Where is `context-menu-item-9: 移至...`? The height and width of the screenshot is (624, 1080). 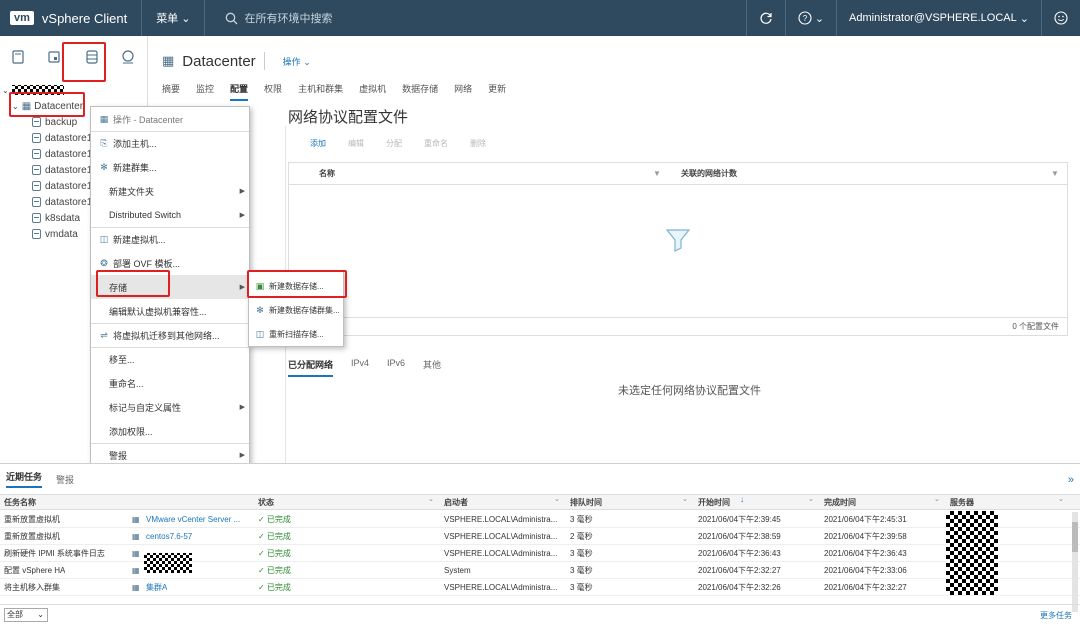
context-menu-item-9: 移至... is located at coordinates (170, 359).